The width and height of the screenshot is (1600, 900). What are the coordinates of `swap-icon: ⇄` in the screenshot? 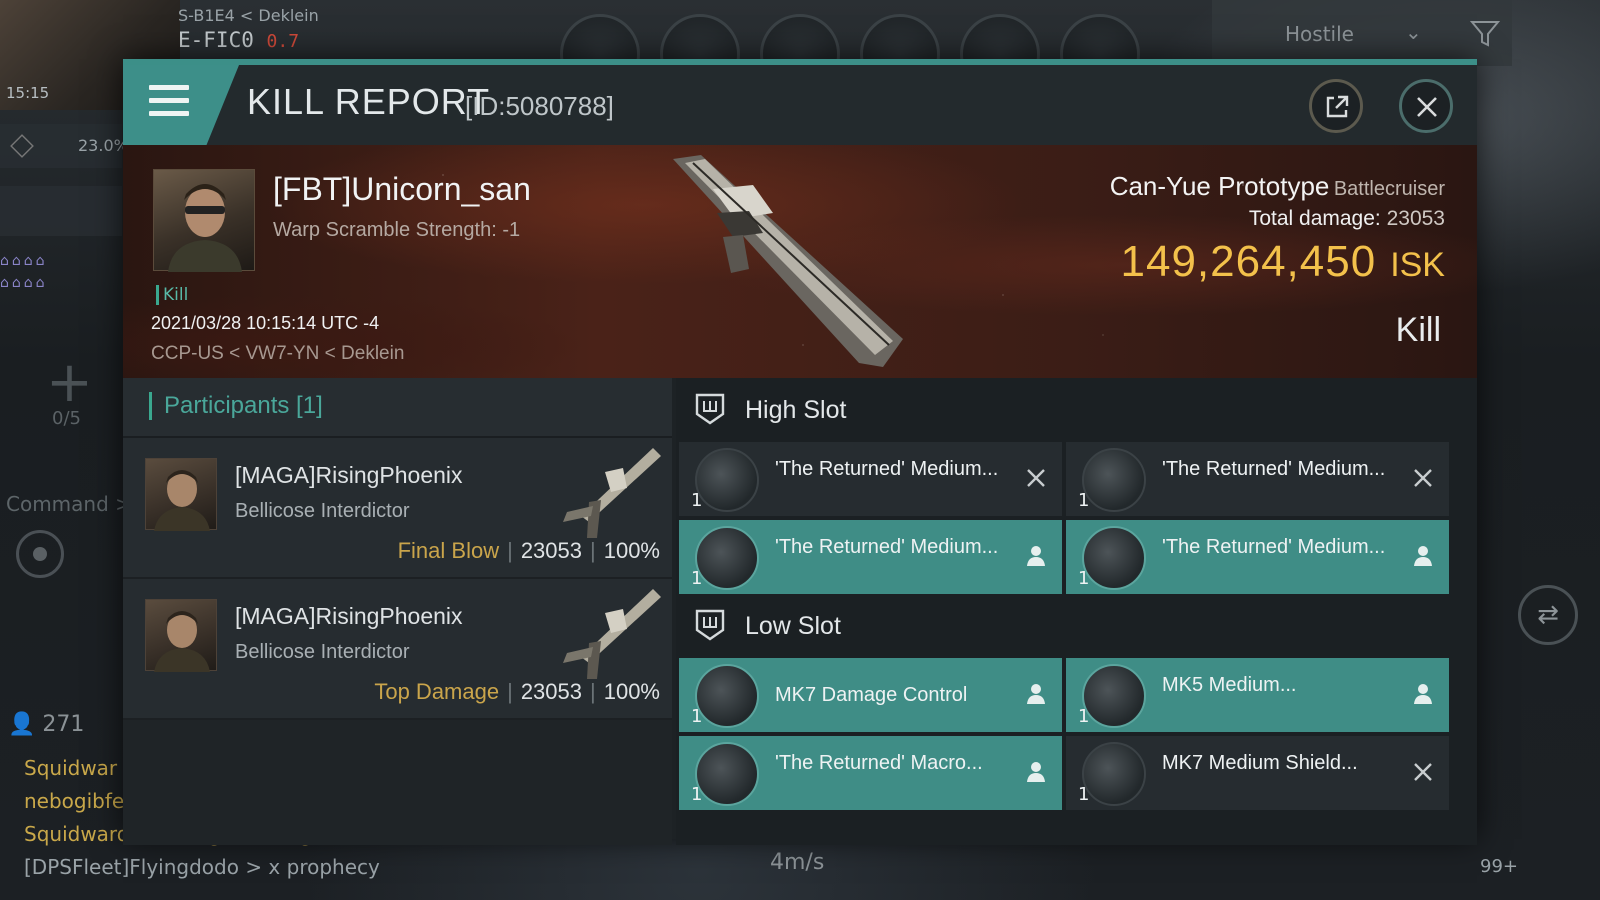 It's located at (1548, 615).